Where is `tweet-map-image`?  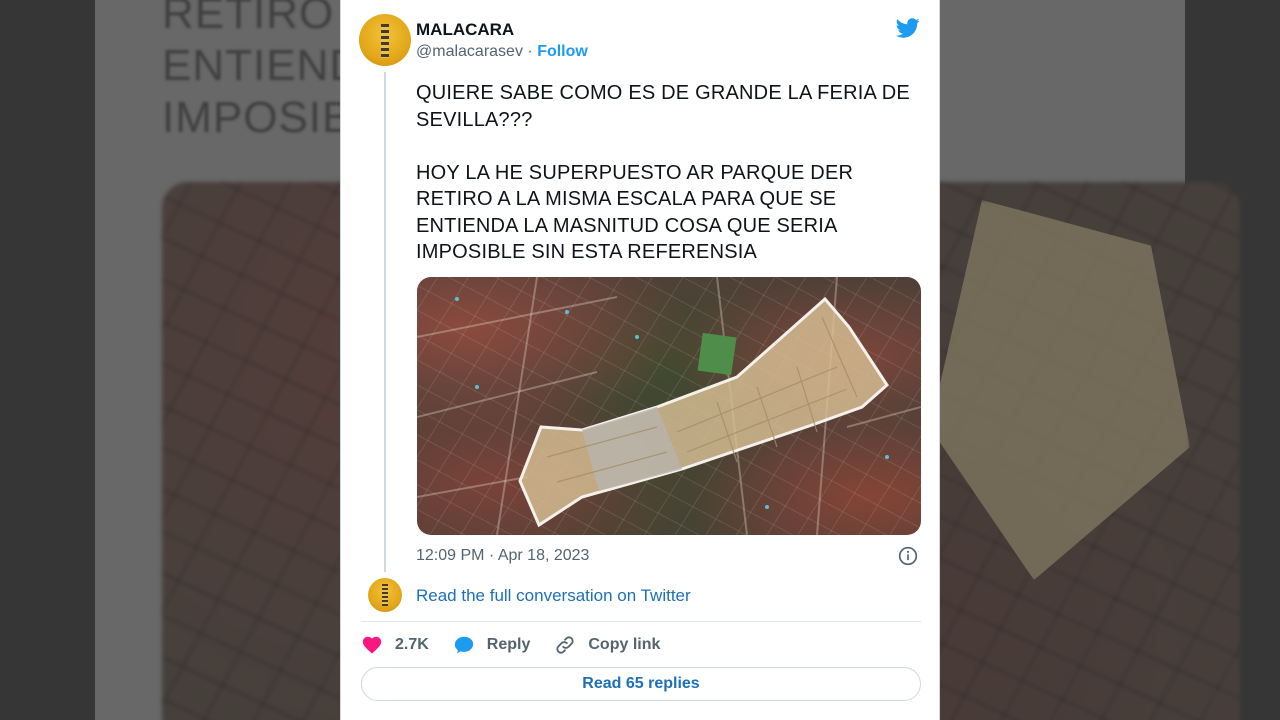
tweet-map-image is located at coordinates (669, 406).